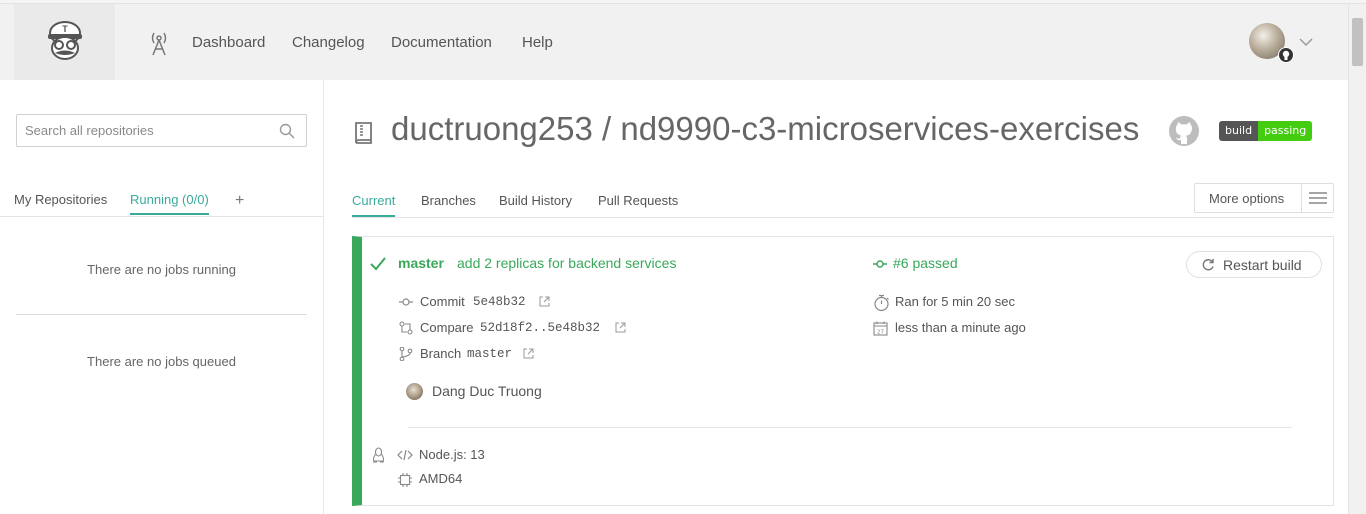  I want to click on linux-icon, so click(378, 455).